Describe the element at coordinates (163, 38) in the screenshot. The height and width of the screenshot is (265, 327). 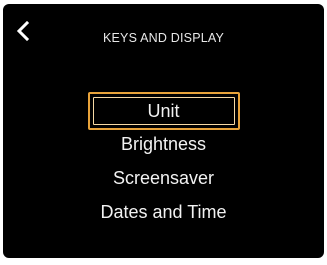
I see `page-title: KEYS AND DISPLAY` at that location.